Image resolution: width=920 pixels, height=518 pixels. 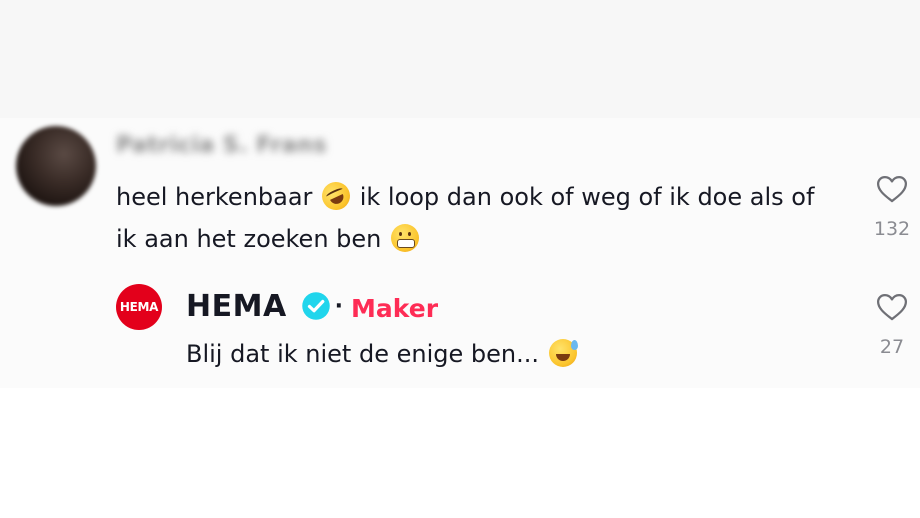 I want to click on reply-author-name: HEMA, so click(x=236, y=306).